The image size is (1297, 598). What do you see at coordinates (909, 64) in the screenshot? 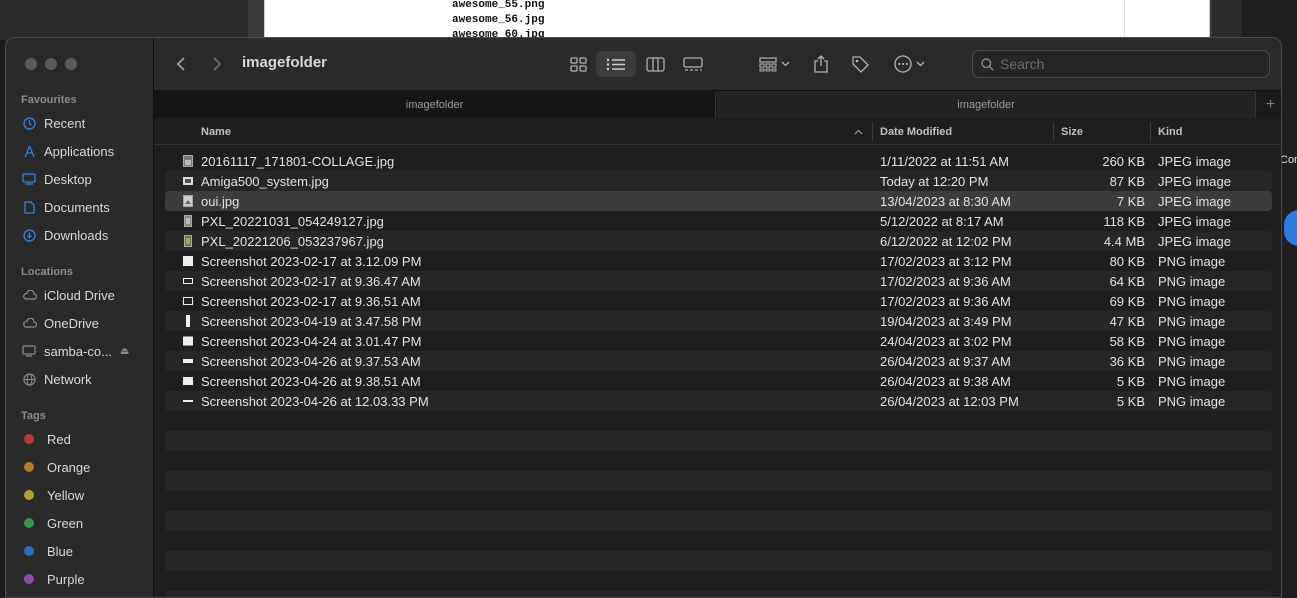
I see `more-actions-button` at bounding box center [909, 64].